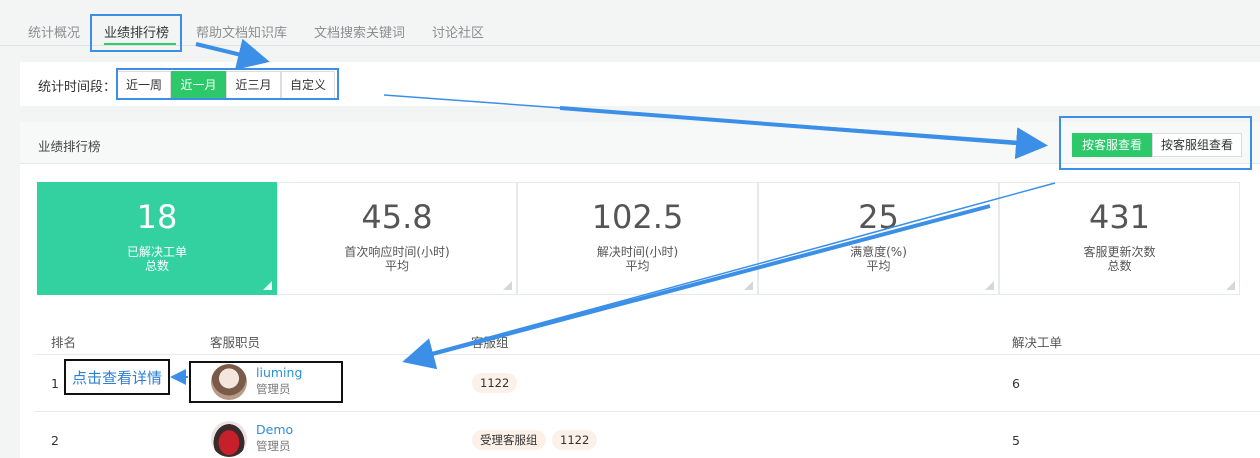 The image size is (1260, 458). Describe the element at coordinates (637, 238) in the screenshot. I see `stat-card-resolution-time: 102.5 解决时间(小时) 平均` at that location.